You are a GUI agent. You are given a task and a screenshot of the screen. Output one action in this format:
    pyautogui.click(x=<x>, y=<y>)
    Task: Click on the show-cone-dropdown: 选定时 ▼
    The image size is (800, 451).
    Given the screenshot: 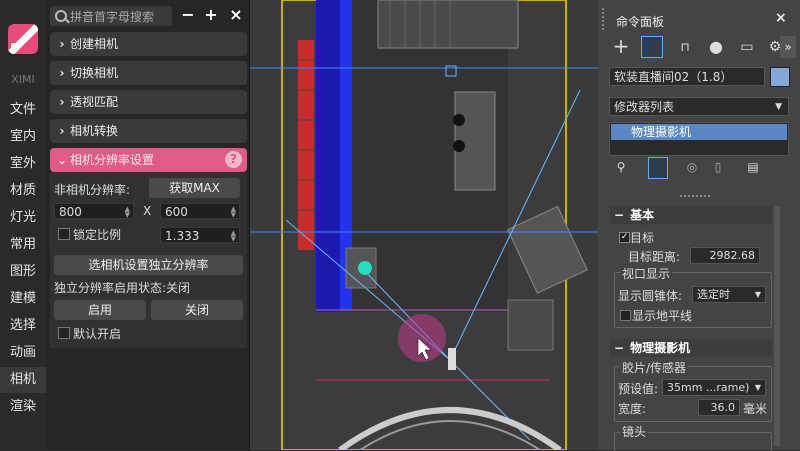 What is the action you would take?
    pyautogui.click(x=729, y=294)
    